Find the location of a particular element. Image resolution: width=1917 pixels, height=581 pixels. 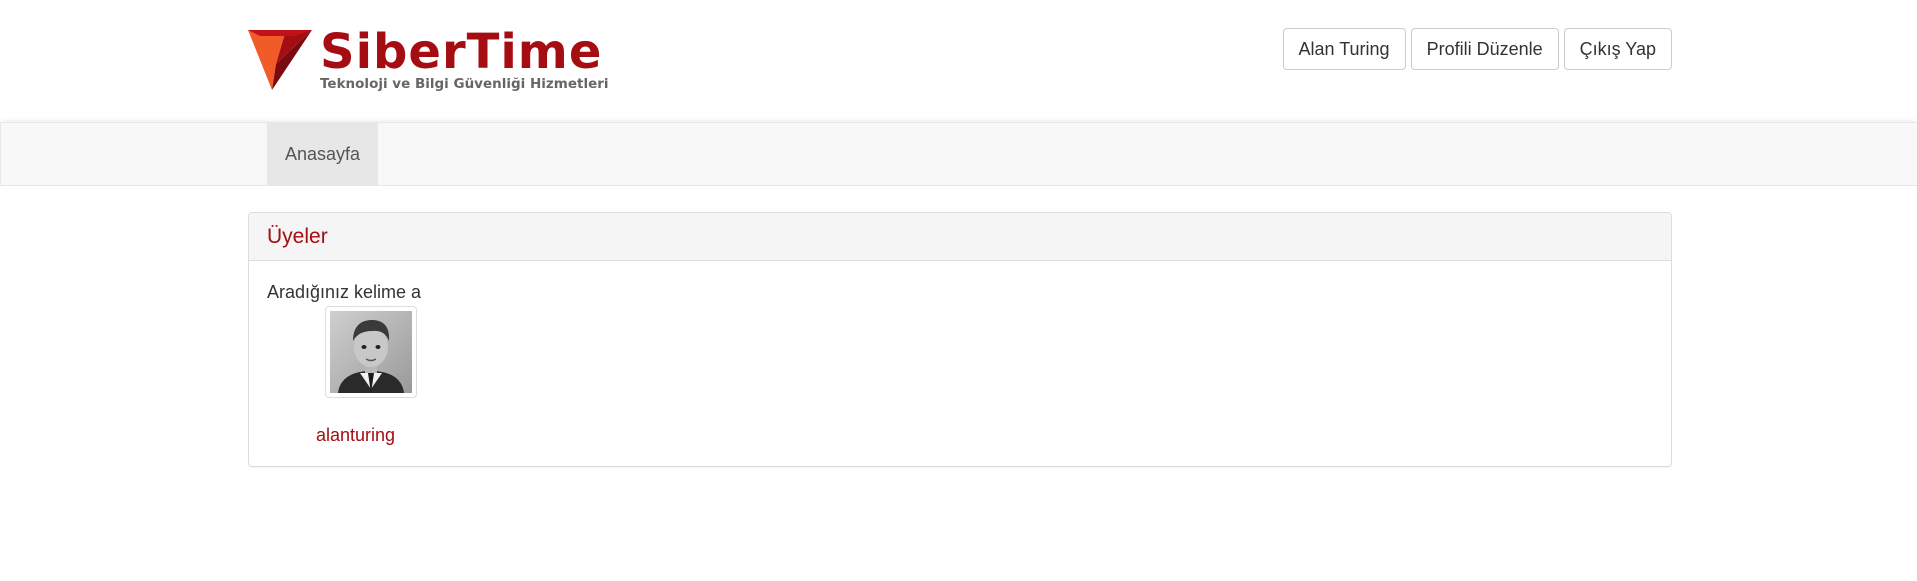

nav-item-home: Anasayfa is located at coordinates (322, 154).